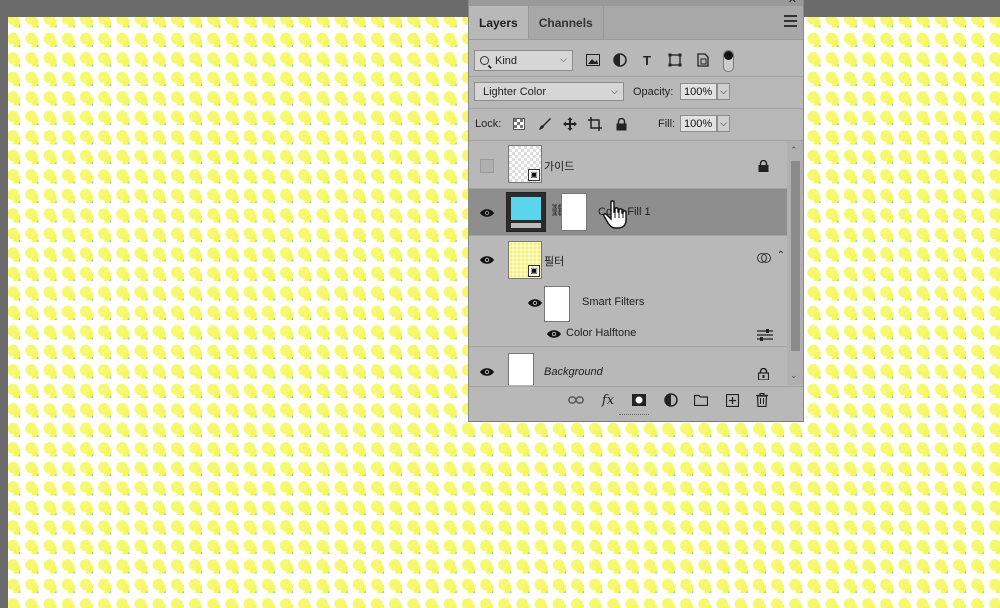 This screenshot has height=608, width=1000. What do you see at coordinates (765, 337) in the screenshot?
I see `filter-options-icon` at bounding box center [765, 337].